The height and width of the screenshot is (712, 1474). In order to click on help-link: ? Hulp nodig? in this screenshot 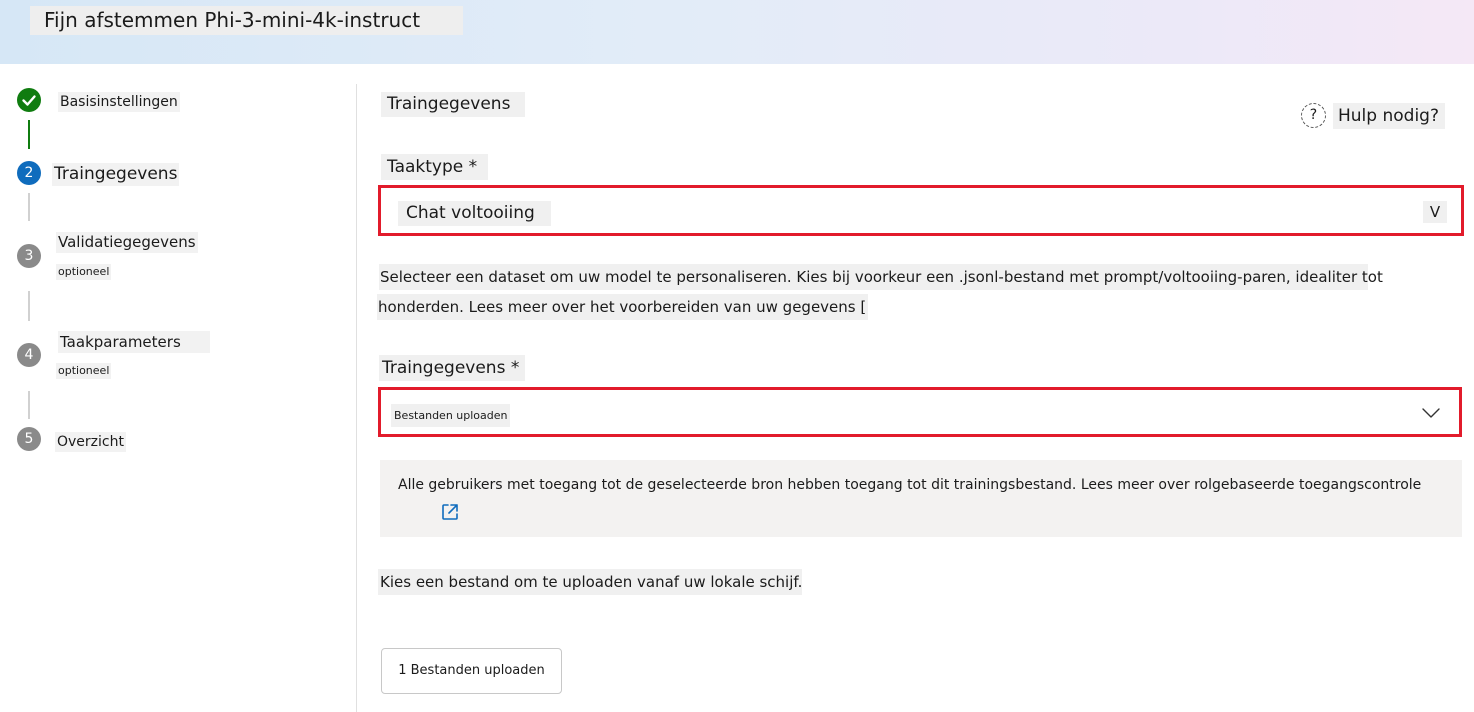, I will do `click(1373, 115)`.